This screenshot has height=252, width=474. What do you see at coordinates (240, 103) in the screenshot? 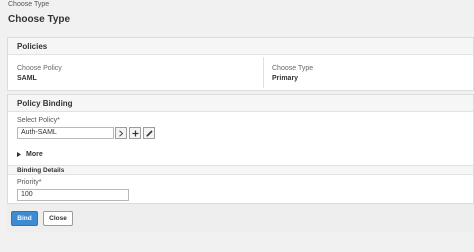
I see `policy-binding-header: Policy Binding` at bounding box center [240, 103].